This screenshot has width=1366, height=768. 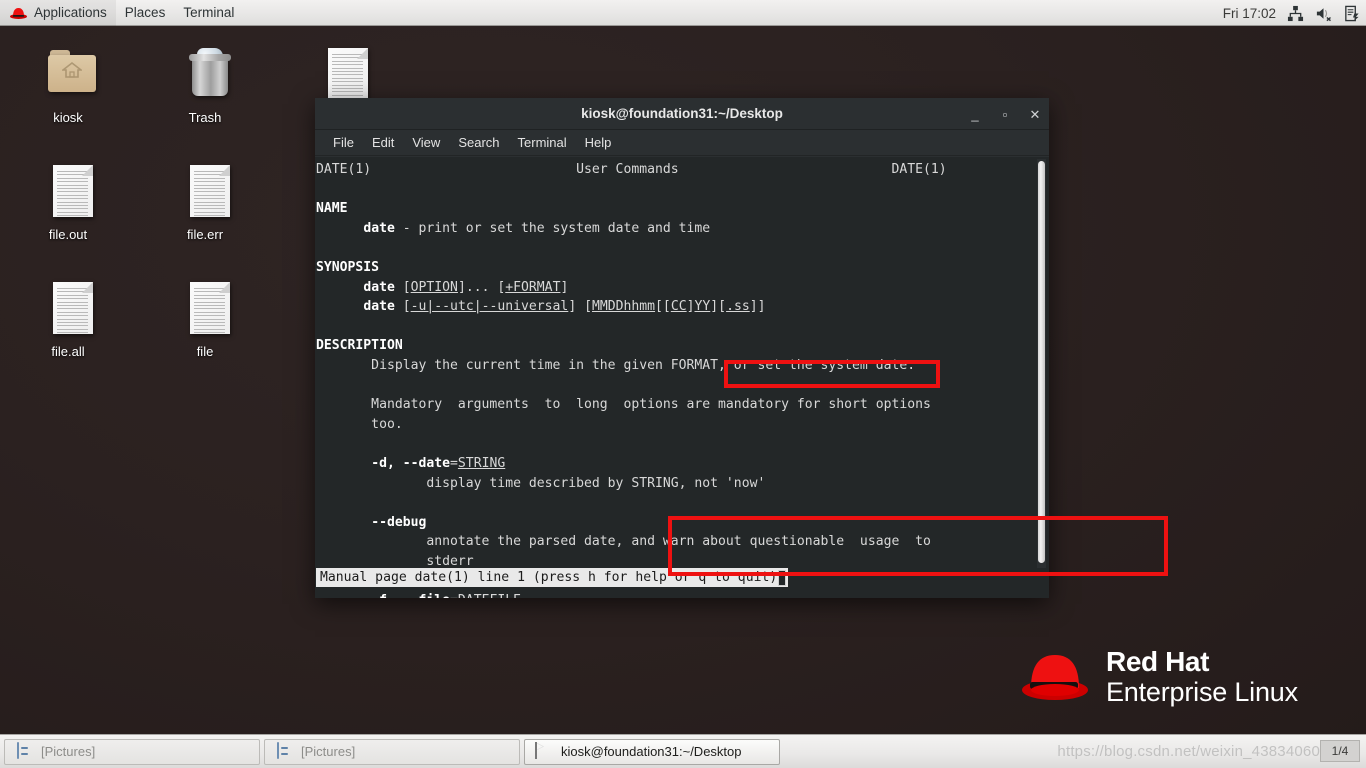 I want to click on desktop-icon-label: file, so click(x=205, y=351).